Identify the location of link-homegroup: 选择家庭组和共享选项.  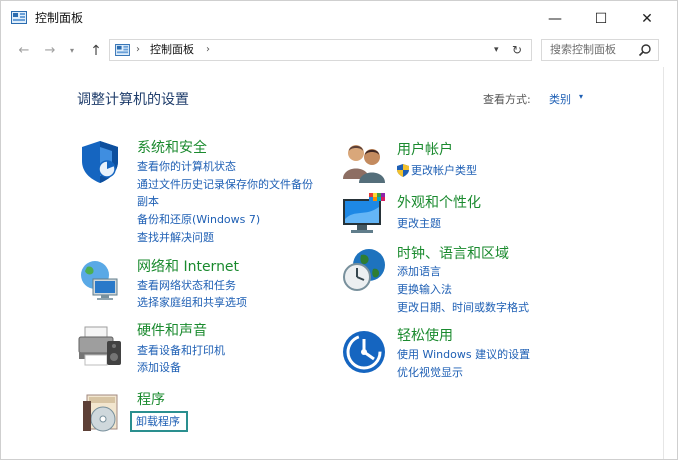
(192, 303).